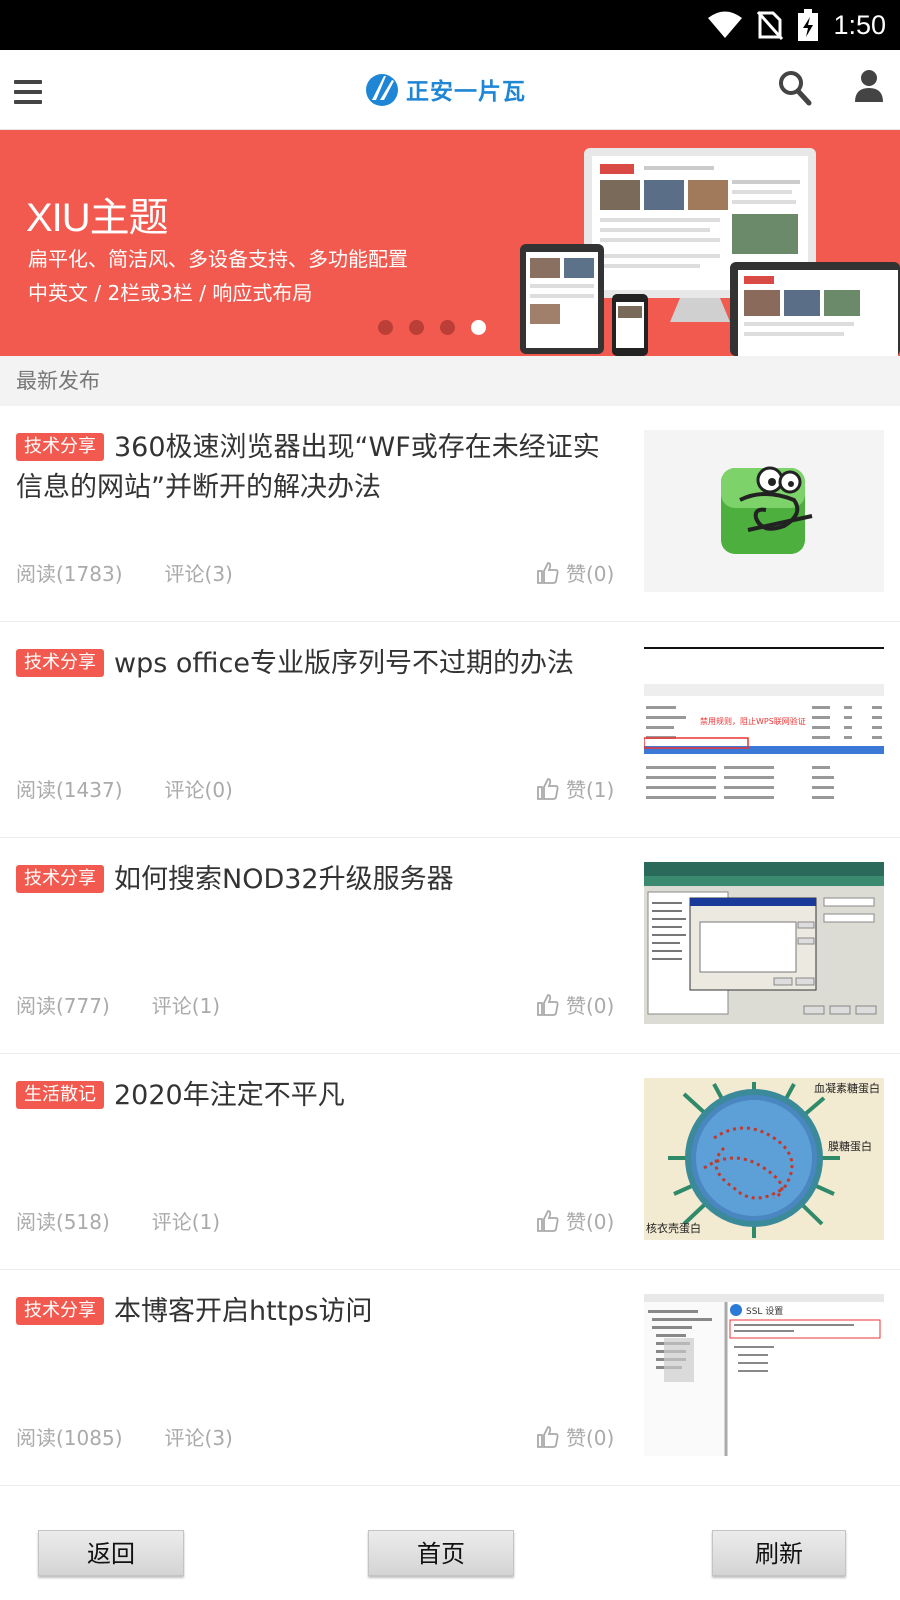  Describe the element at coordinates (859, 24) in the screenshot. I see `clock: 1:50` at that location.